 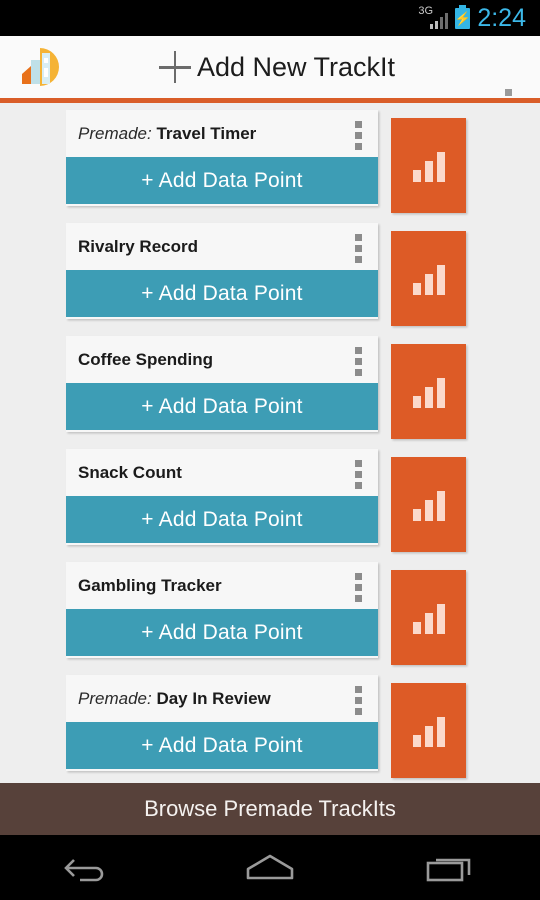 What do you see at coordinates (213, 698) in the screenshot?
I see `trackit-name: Day In Review` at bounding box center [213, 698].